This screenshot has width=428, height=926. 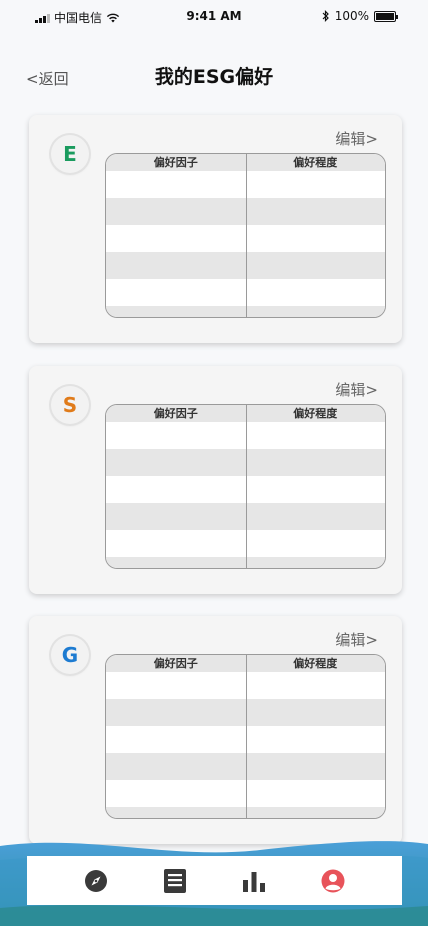 I want to click on tab-list, so click(x=175, y=881).